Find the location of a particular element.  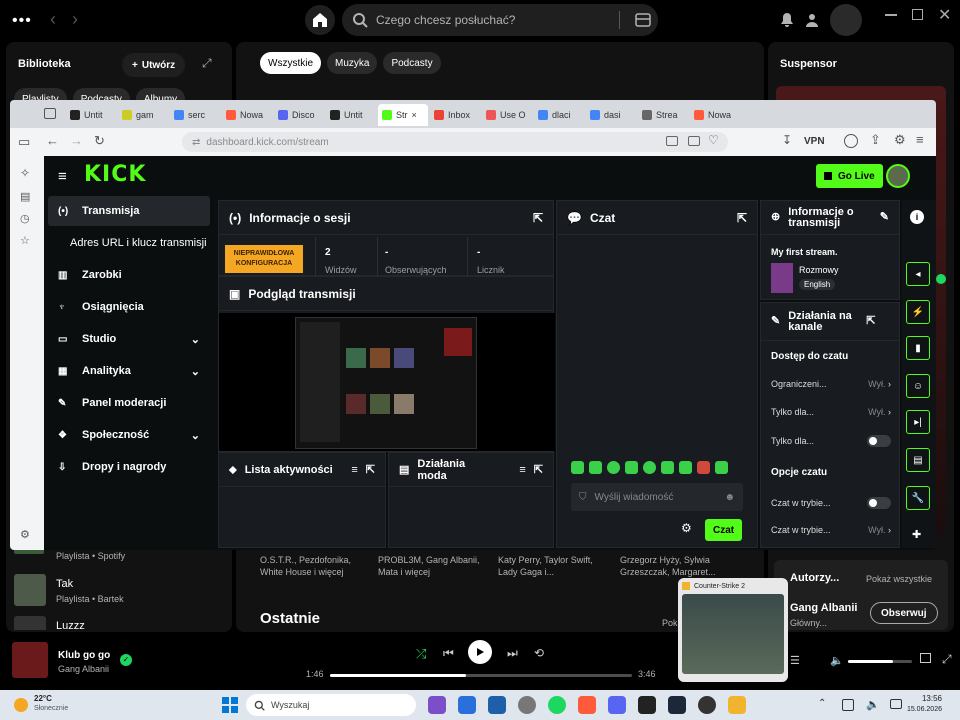

browser-tab: Disco is located at coordinates (299, 115).